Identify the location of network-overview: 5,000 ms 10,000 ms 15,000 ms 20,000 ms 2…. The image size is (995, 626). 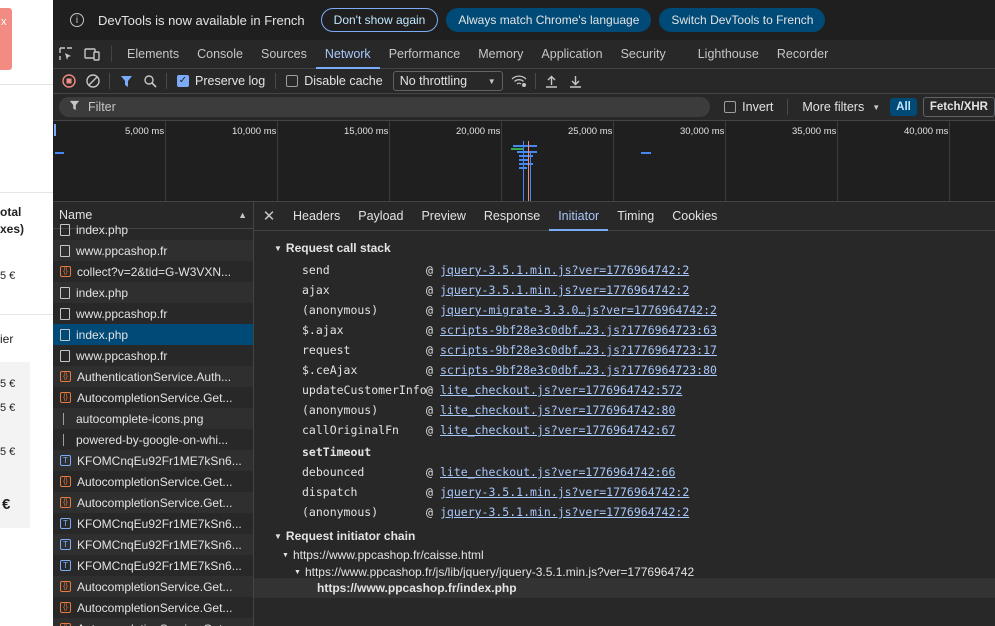
(524, 161).